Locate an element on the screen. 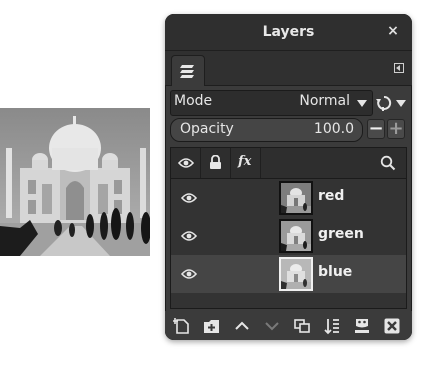 Image resolution: width=427 pixels, height=365 pixels. merge-down-icon is located at coordinates (331, 327).